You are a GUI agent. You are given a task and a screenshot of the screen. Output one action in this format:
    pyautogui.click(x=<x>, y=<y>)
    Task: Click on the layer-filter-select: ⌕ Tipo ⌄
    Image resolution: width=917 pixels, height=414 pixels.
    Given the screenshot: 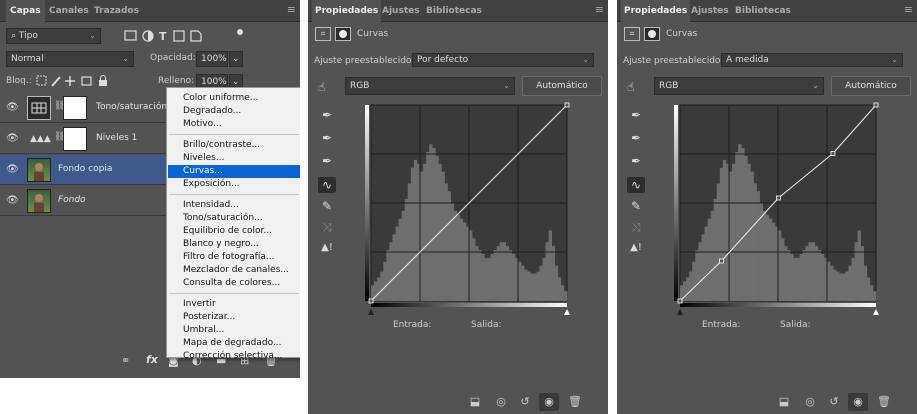 What is the action you would take?
    pyautogui.click(x=53, y=36)
    